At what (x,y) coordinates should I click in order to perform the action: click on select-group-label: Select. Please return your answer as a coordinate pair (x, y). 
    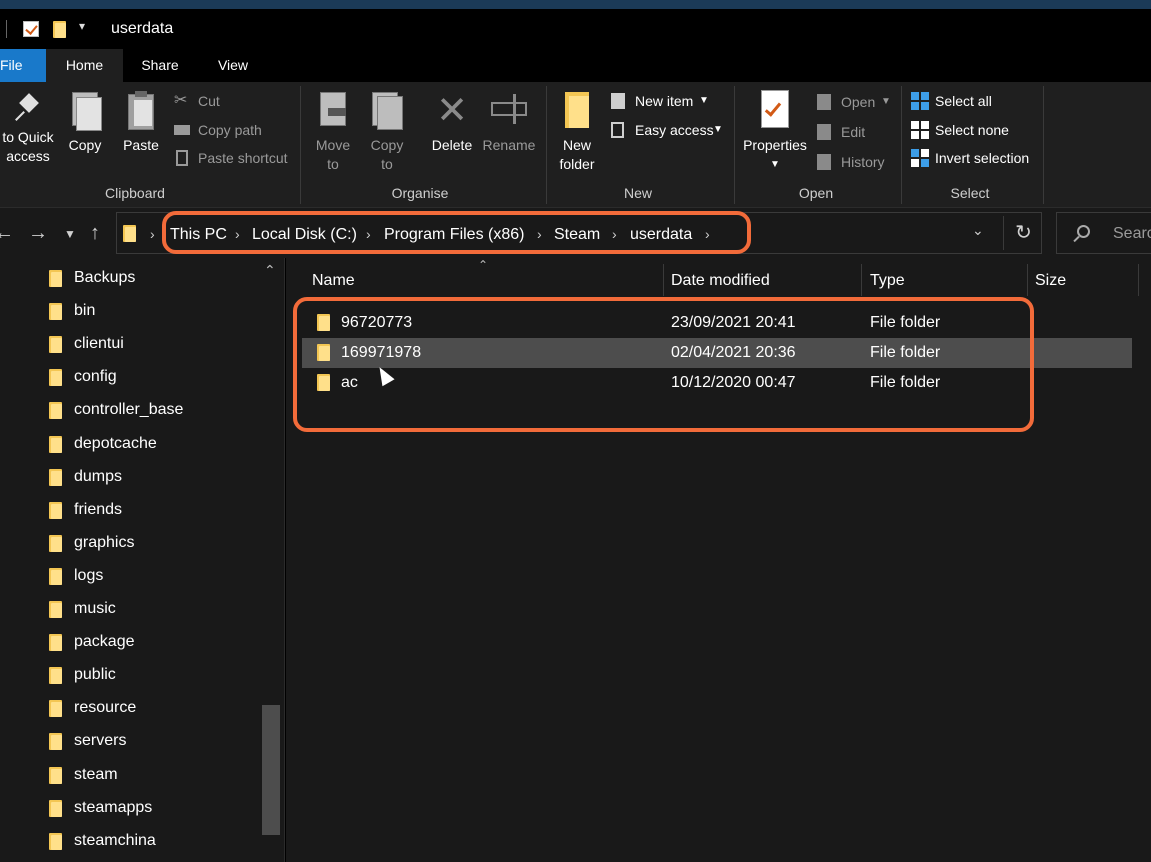
    Looking at the image, I should click on (970, 193).